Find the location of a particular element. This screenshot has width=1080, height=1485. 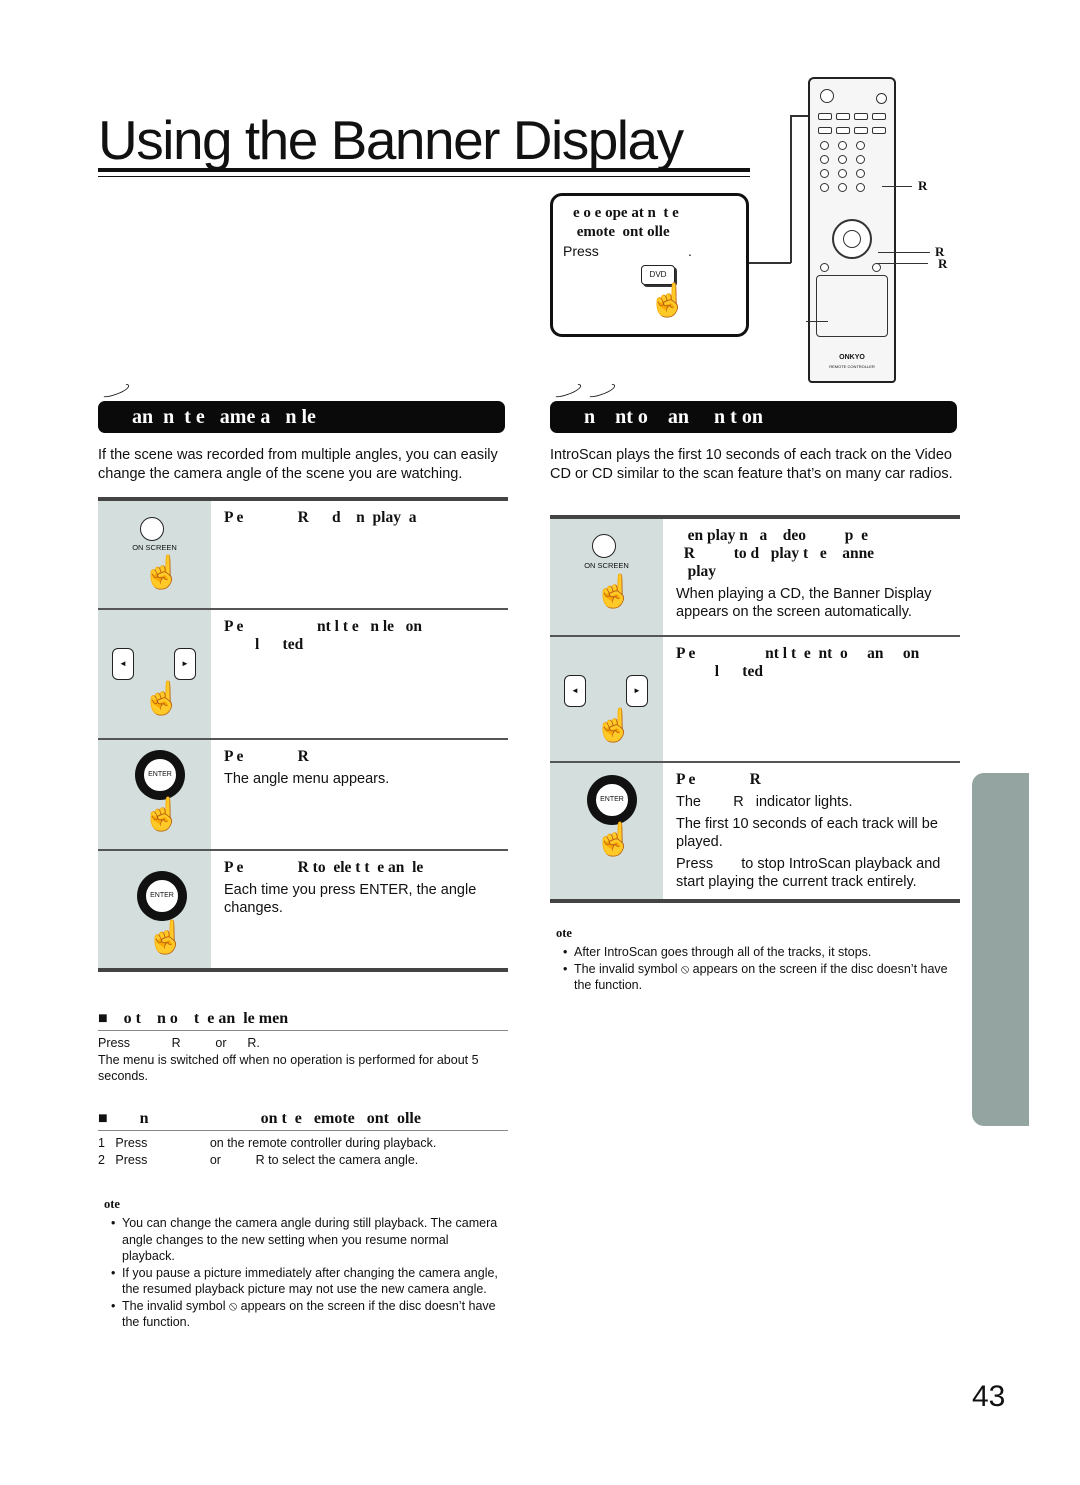

numbered-step: 2 Press or R to select the camera angle. is located at coordinates (258, 1159).